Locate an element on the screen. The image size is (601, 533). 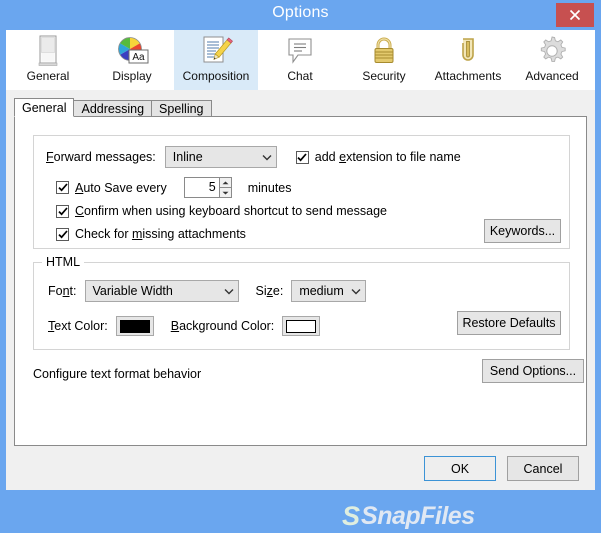
toolbar-item-attachments: Attachments is located at coordinates (468, 60).